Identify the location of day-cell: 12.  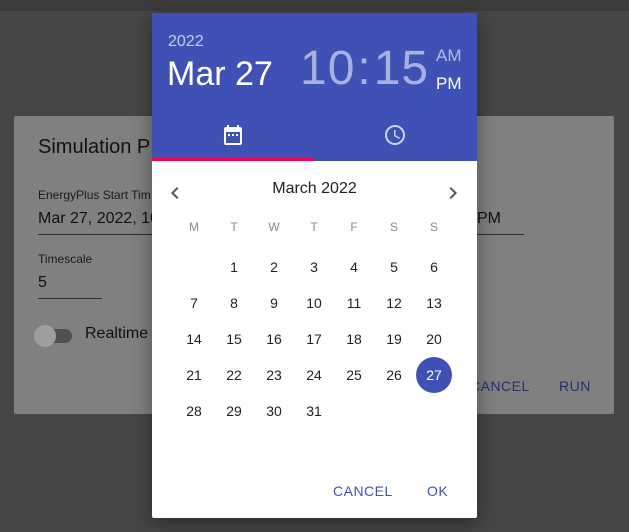
(394, 303).